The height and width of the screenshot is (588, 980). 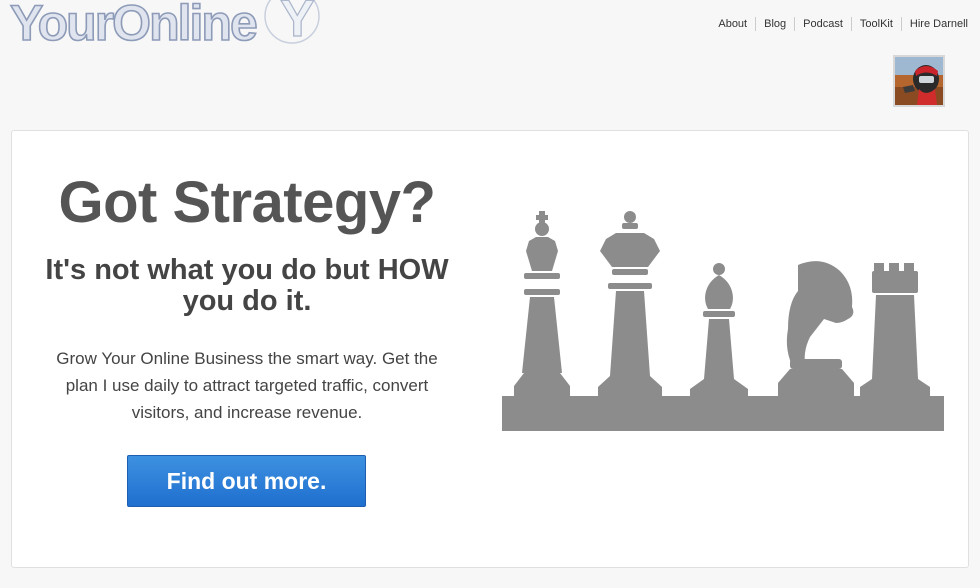 I want to click on profile-photo-icon, so click(x=919, y=81).